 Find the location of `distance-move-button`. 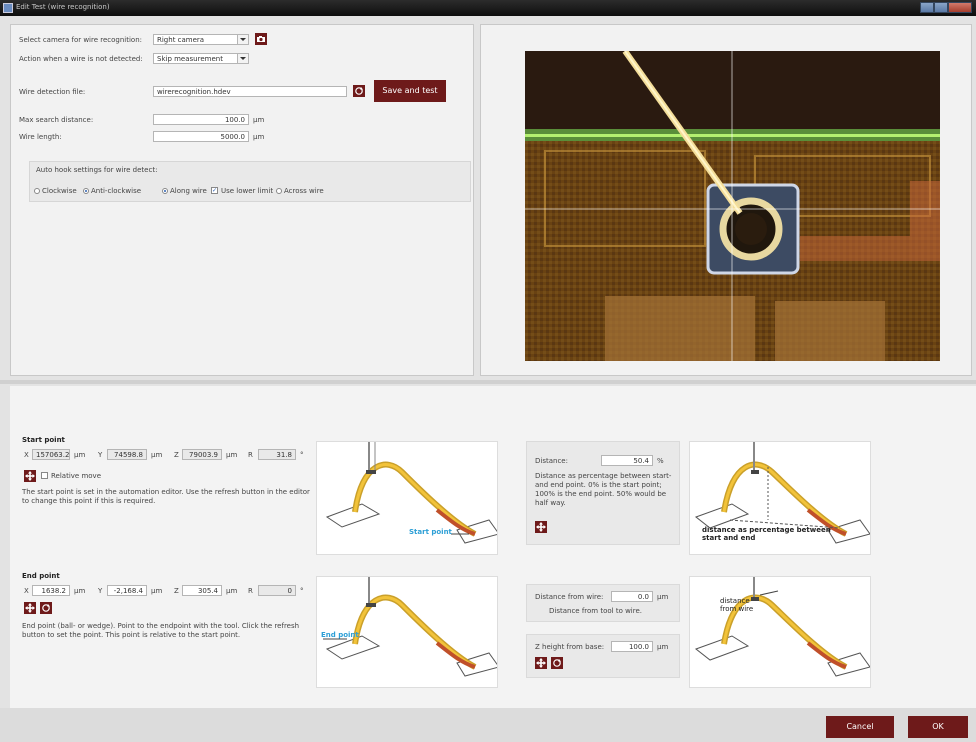

distance-move-button is located at coordinates (541, 527).